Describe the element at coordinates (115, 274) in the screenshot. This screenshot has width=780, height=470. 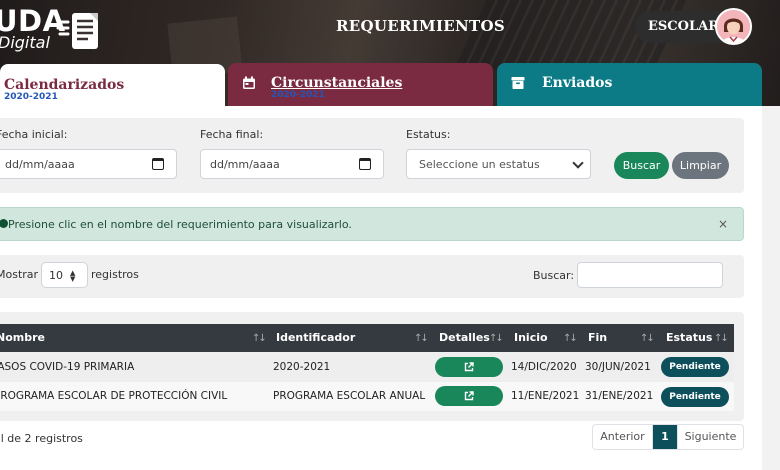
I see `records-label: registros` at that location.